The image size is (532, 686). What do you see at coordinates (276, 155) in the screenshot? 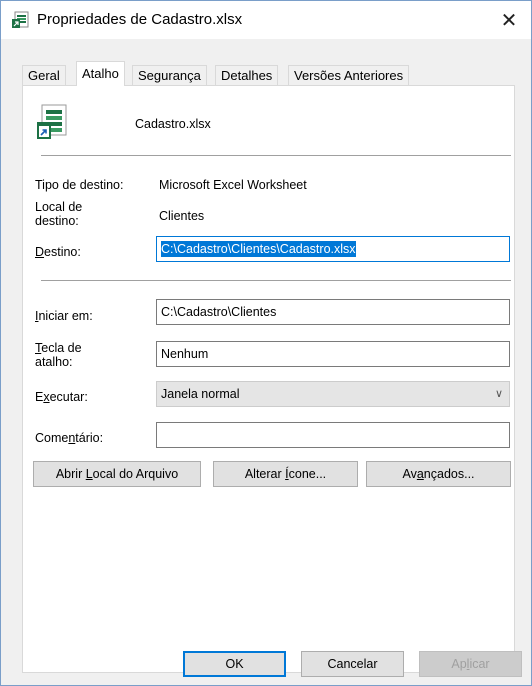
I see `separator-top` at bounding box center [276, 155].